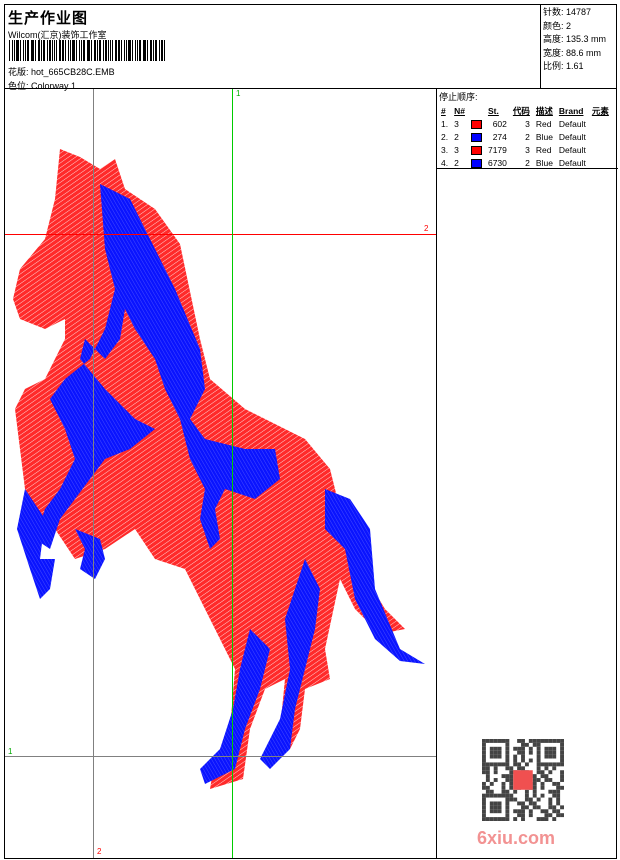 The width and height of the screenshot is (620, 860). What do you see at coordinates (18, 72) in the screenshot?
I see `design-label: 花版:` at bounding box center [18, 72].